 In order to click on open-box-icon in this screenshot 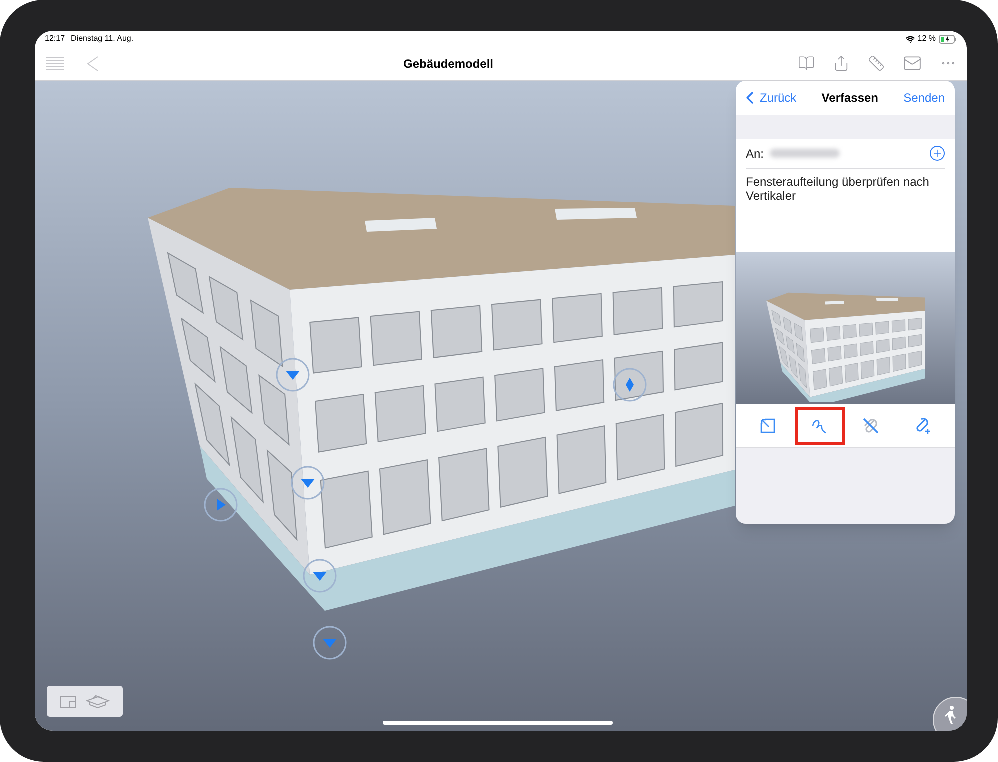, I will do `click(98, 701)`.